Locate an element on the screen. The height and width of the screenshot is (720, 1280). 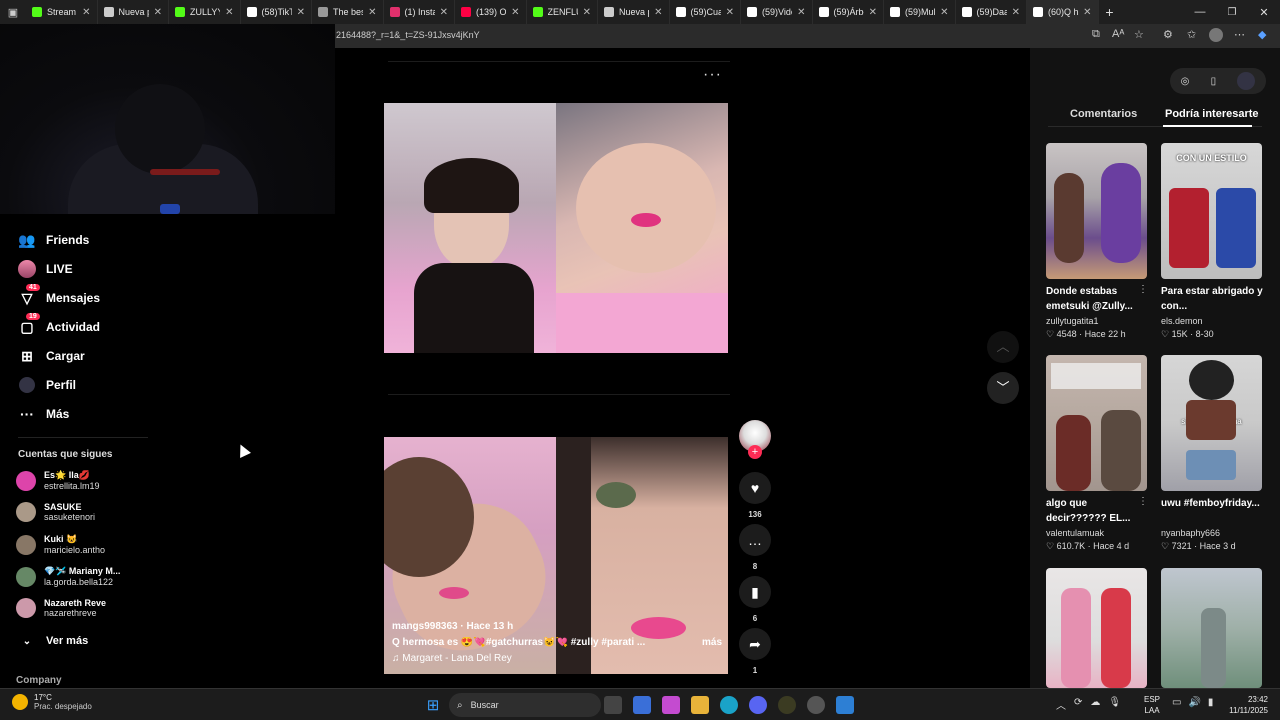
browser-tab: (59)Mult ✕ is located at coordinates (920, 12).